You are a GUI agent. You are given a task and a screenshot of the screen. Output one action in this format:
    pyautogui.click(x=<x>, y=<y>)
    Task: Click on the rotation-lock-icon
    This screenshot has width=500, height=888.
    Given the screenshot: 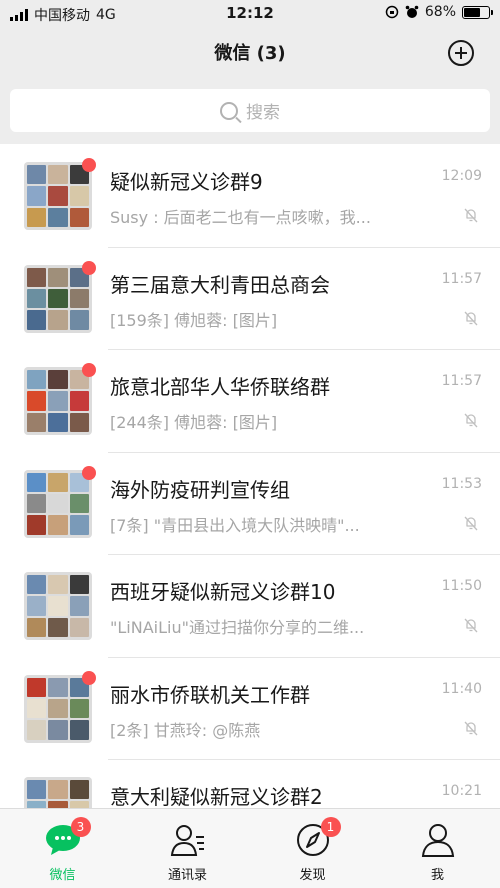 What is the action you would take?
    pyautogui.click(x=392, y=12)
    